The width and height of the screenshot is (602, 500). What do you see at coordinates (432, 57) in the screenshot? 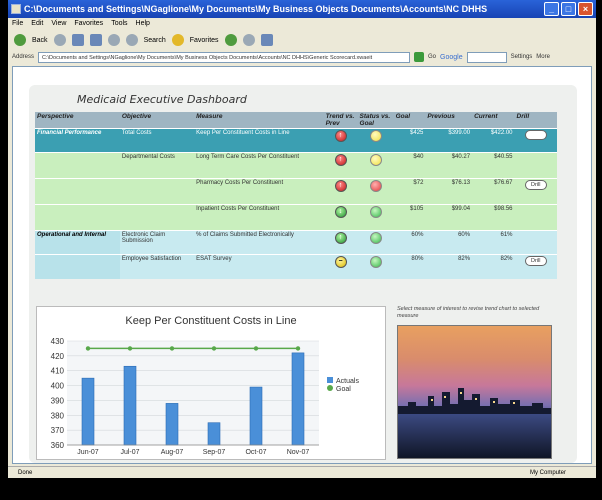
I see `go-label: Go` at bounding box center [432, 57].